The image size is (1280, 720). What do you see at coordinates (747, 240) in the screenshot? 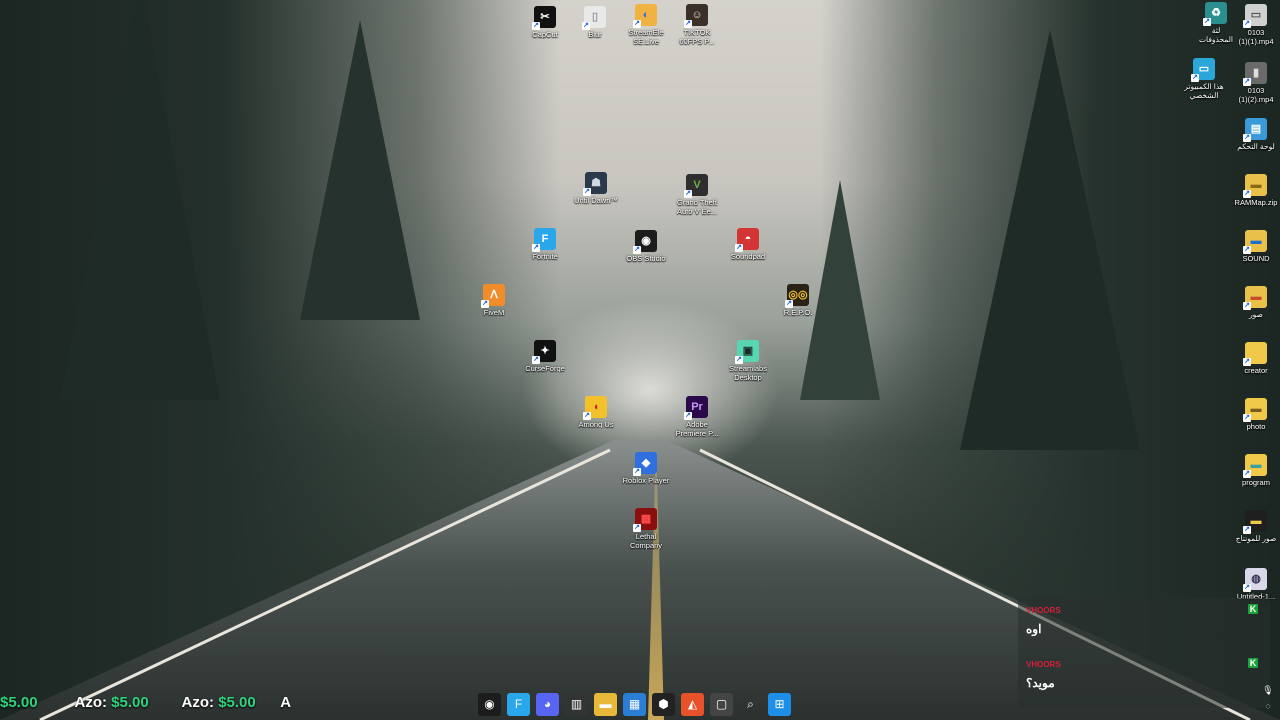
I see `app-icon: ◓ ↗` at bounding box center [747, 240].